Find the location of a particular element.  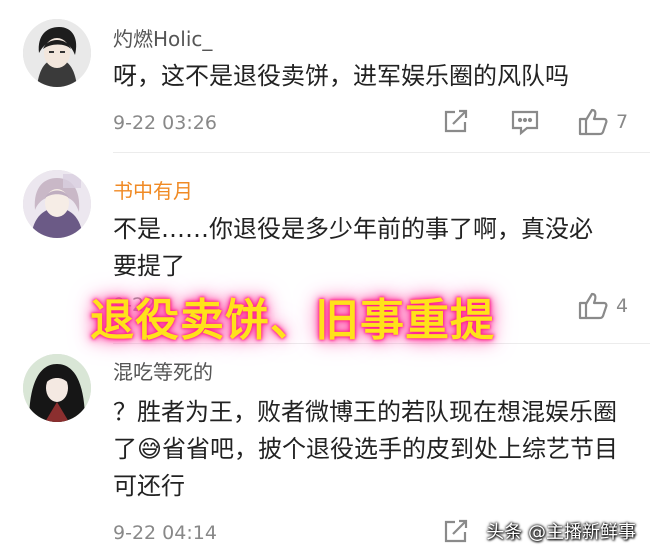

watermark: 头条 @主播新鲜事 is located at coordinates (561, 532).